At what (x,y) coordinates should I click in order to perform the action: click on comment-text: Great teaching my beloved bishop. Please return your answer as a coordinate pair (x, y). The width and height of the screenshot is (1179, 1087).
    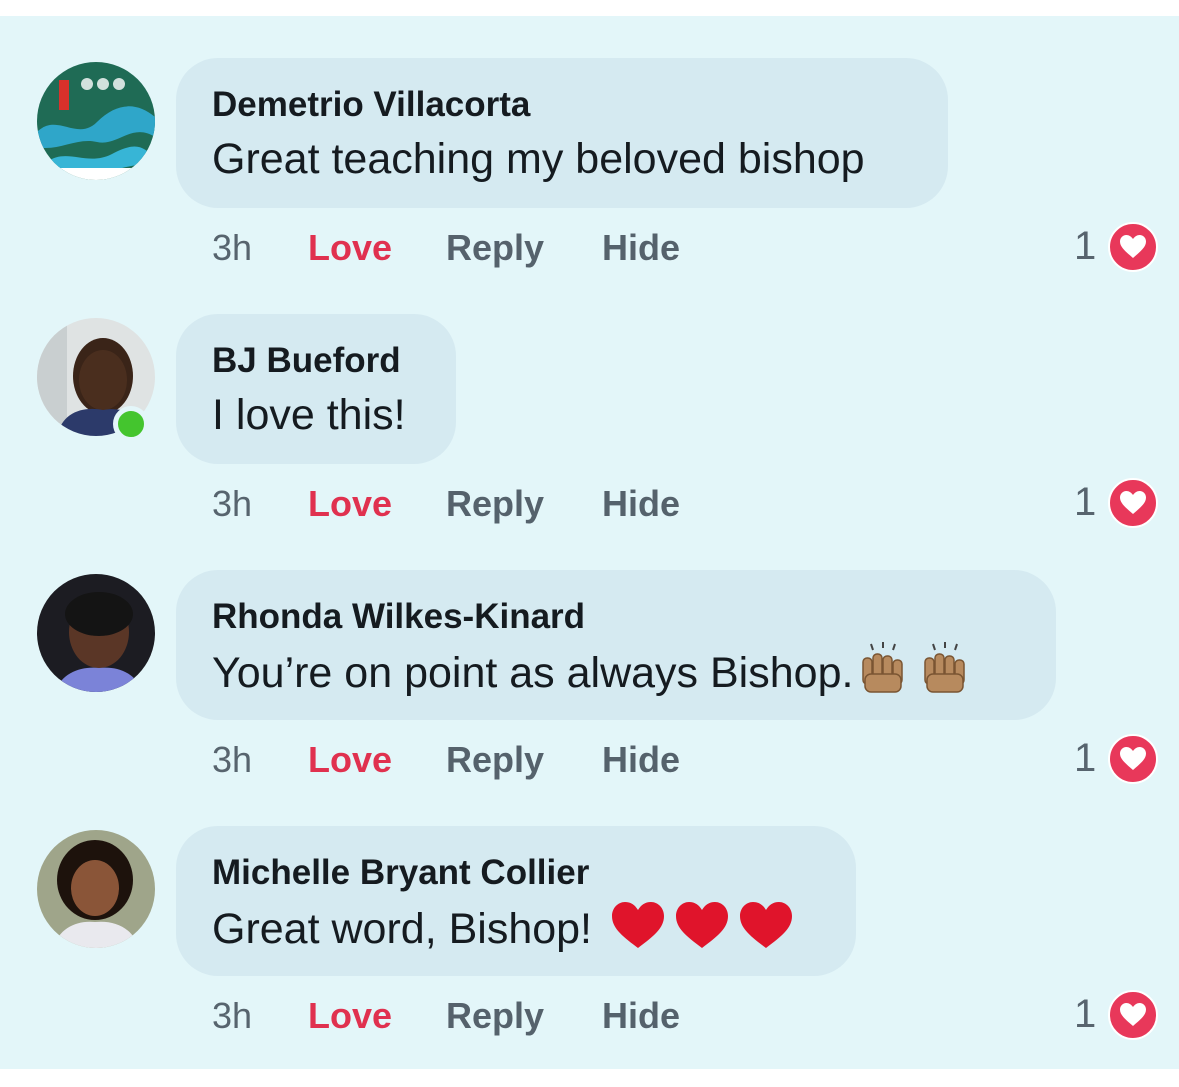
    Looking at the image, I should click on (538, 159).